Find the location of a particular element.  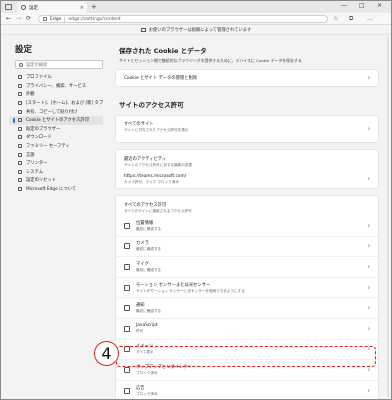

sidebar-title: 設定 is located at coordinates (24, 50).